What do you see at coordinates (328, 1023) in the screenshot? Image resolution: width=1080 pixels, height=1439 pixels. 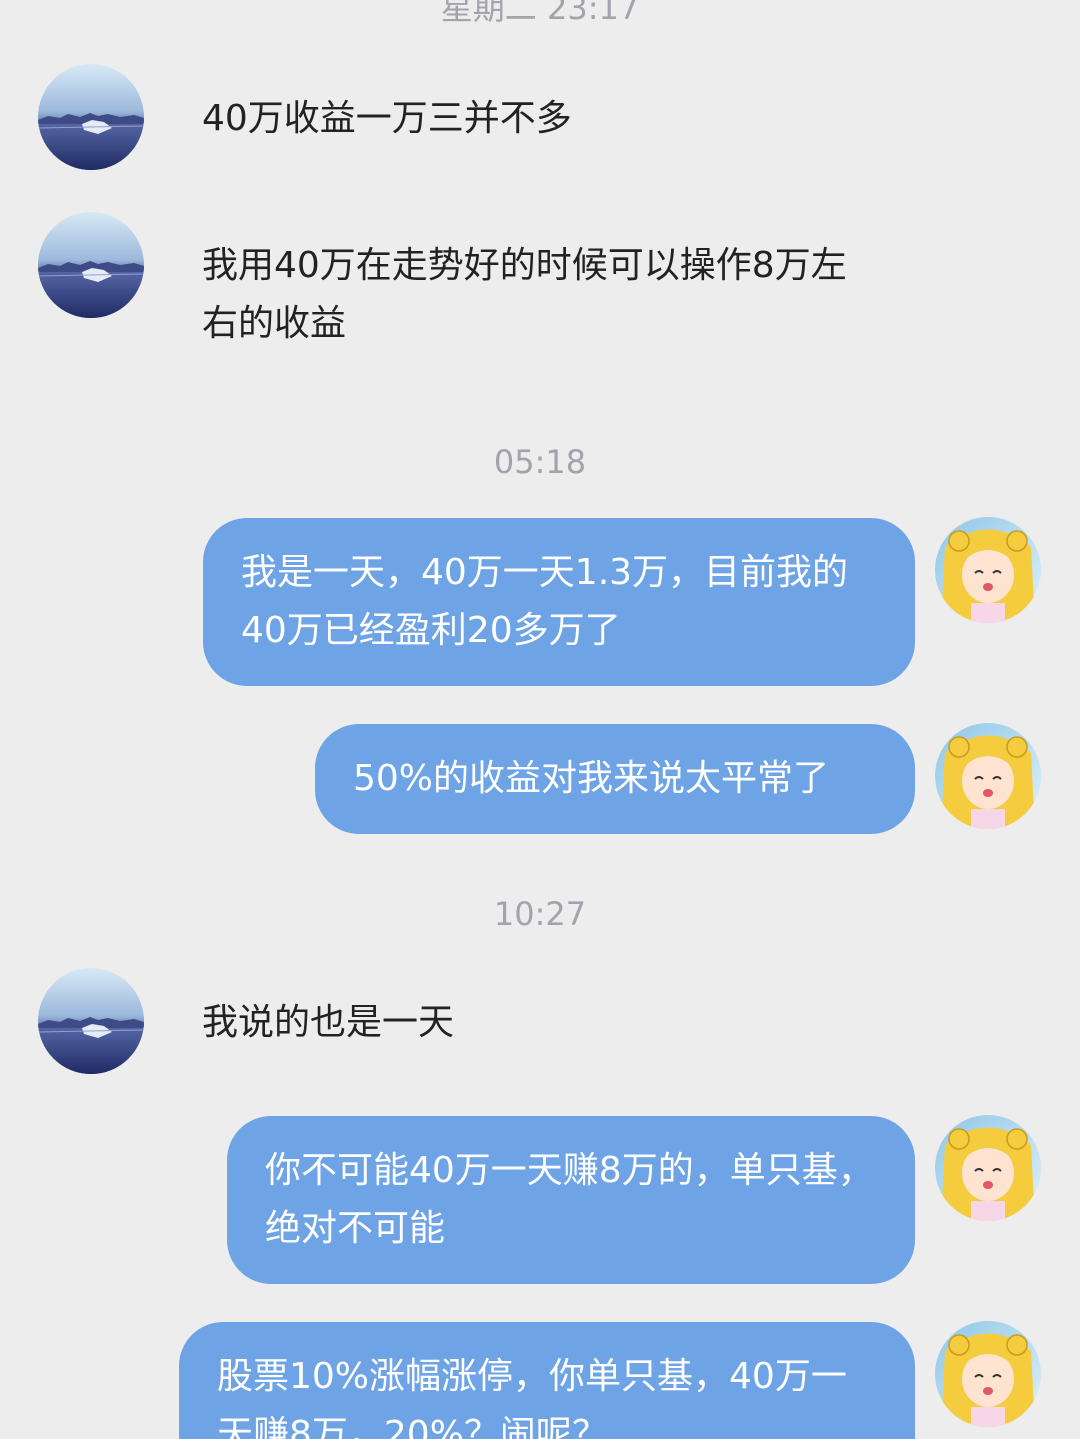 I see `incoming-message: 我说的也是一天` at bounding box center [328, 1023].